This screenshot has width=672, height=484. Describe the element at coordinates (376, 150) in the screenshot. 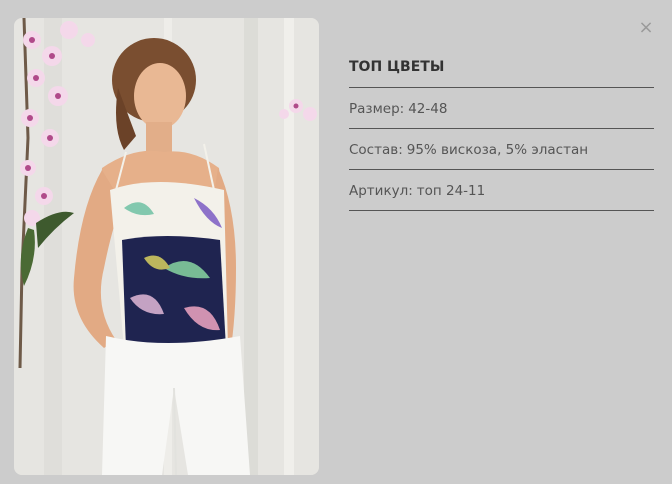

I see `composition-label: Состав:` at that location.